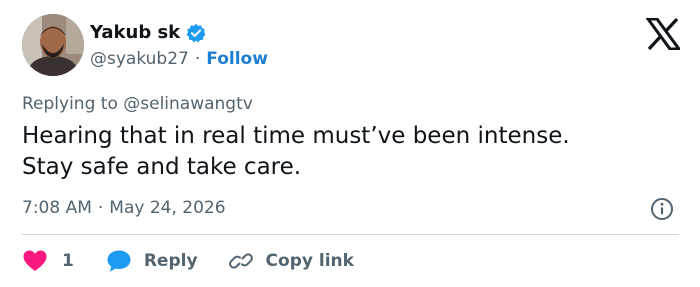 The image size is (700, 287). Describe the element at coordinates (57, 208) in the screenshot. I see `tweet-time: 7:08 AM` at that location.